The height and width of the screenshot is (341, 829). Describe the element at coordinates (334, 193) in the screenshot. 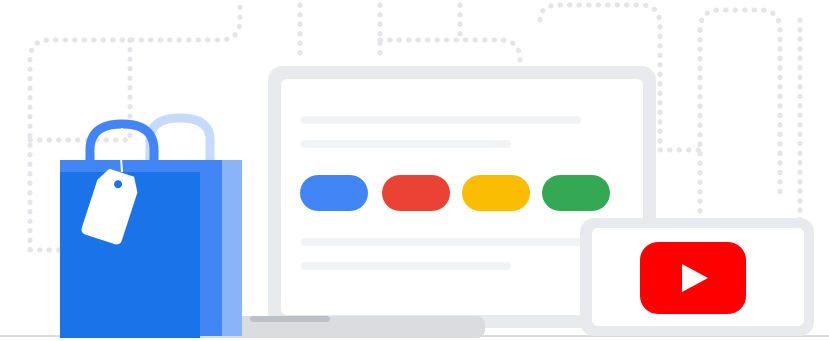

I see `pill-blue` at that location.